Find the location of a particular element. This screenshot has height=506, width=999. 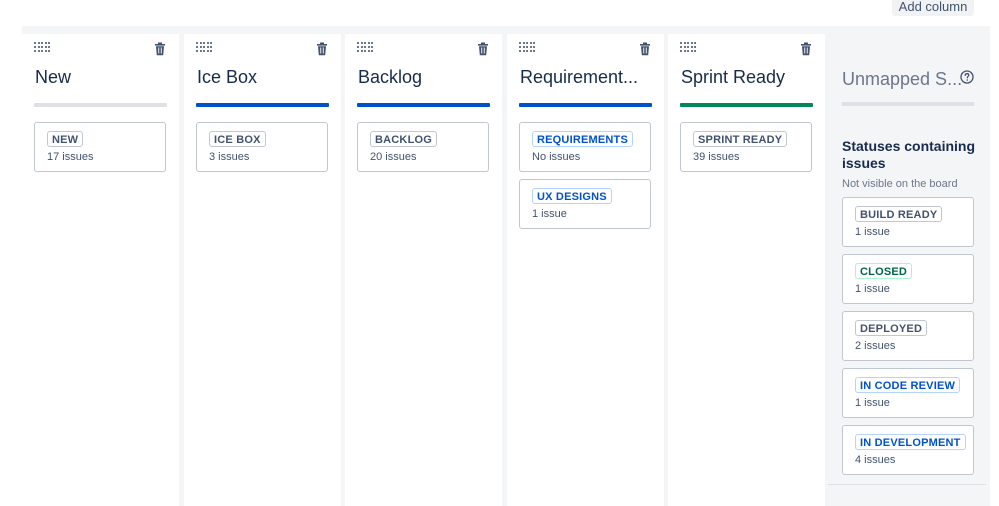

status-card: UX DESIGNS 1 issue is located at coordinates (585, 204).